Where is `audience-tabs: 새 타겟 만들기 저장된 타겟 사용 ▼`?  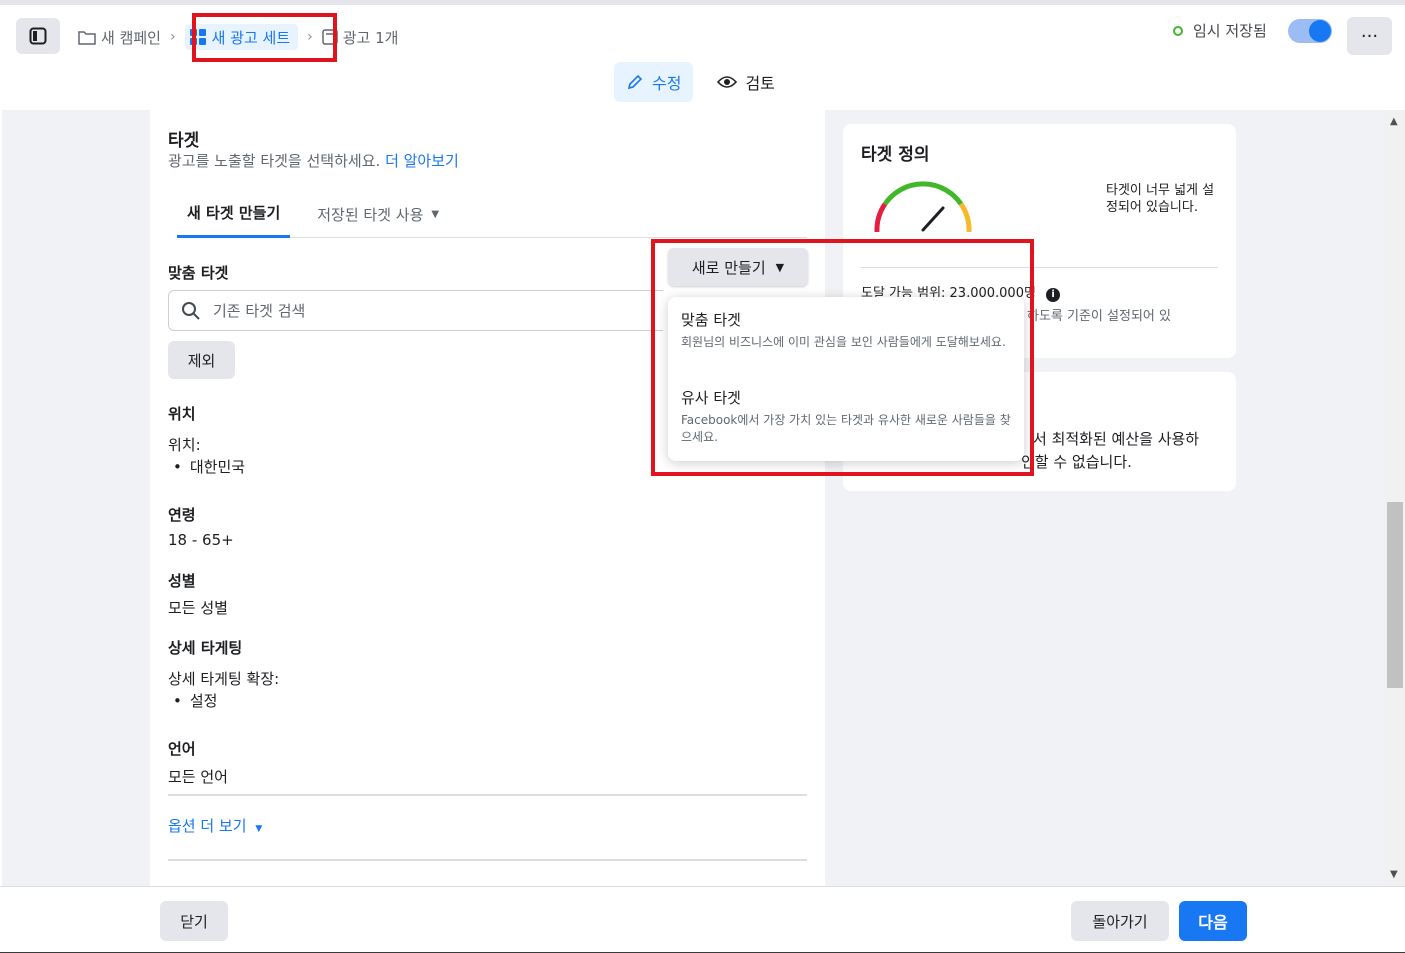
audience-tabs: 새 타겟 만들기 저장된 타겟 사용 ▼ is located at coordinates (492, 214).